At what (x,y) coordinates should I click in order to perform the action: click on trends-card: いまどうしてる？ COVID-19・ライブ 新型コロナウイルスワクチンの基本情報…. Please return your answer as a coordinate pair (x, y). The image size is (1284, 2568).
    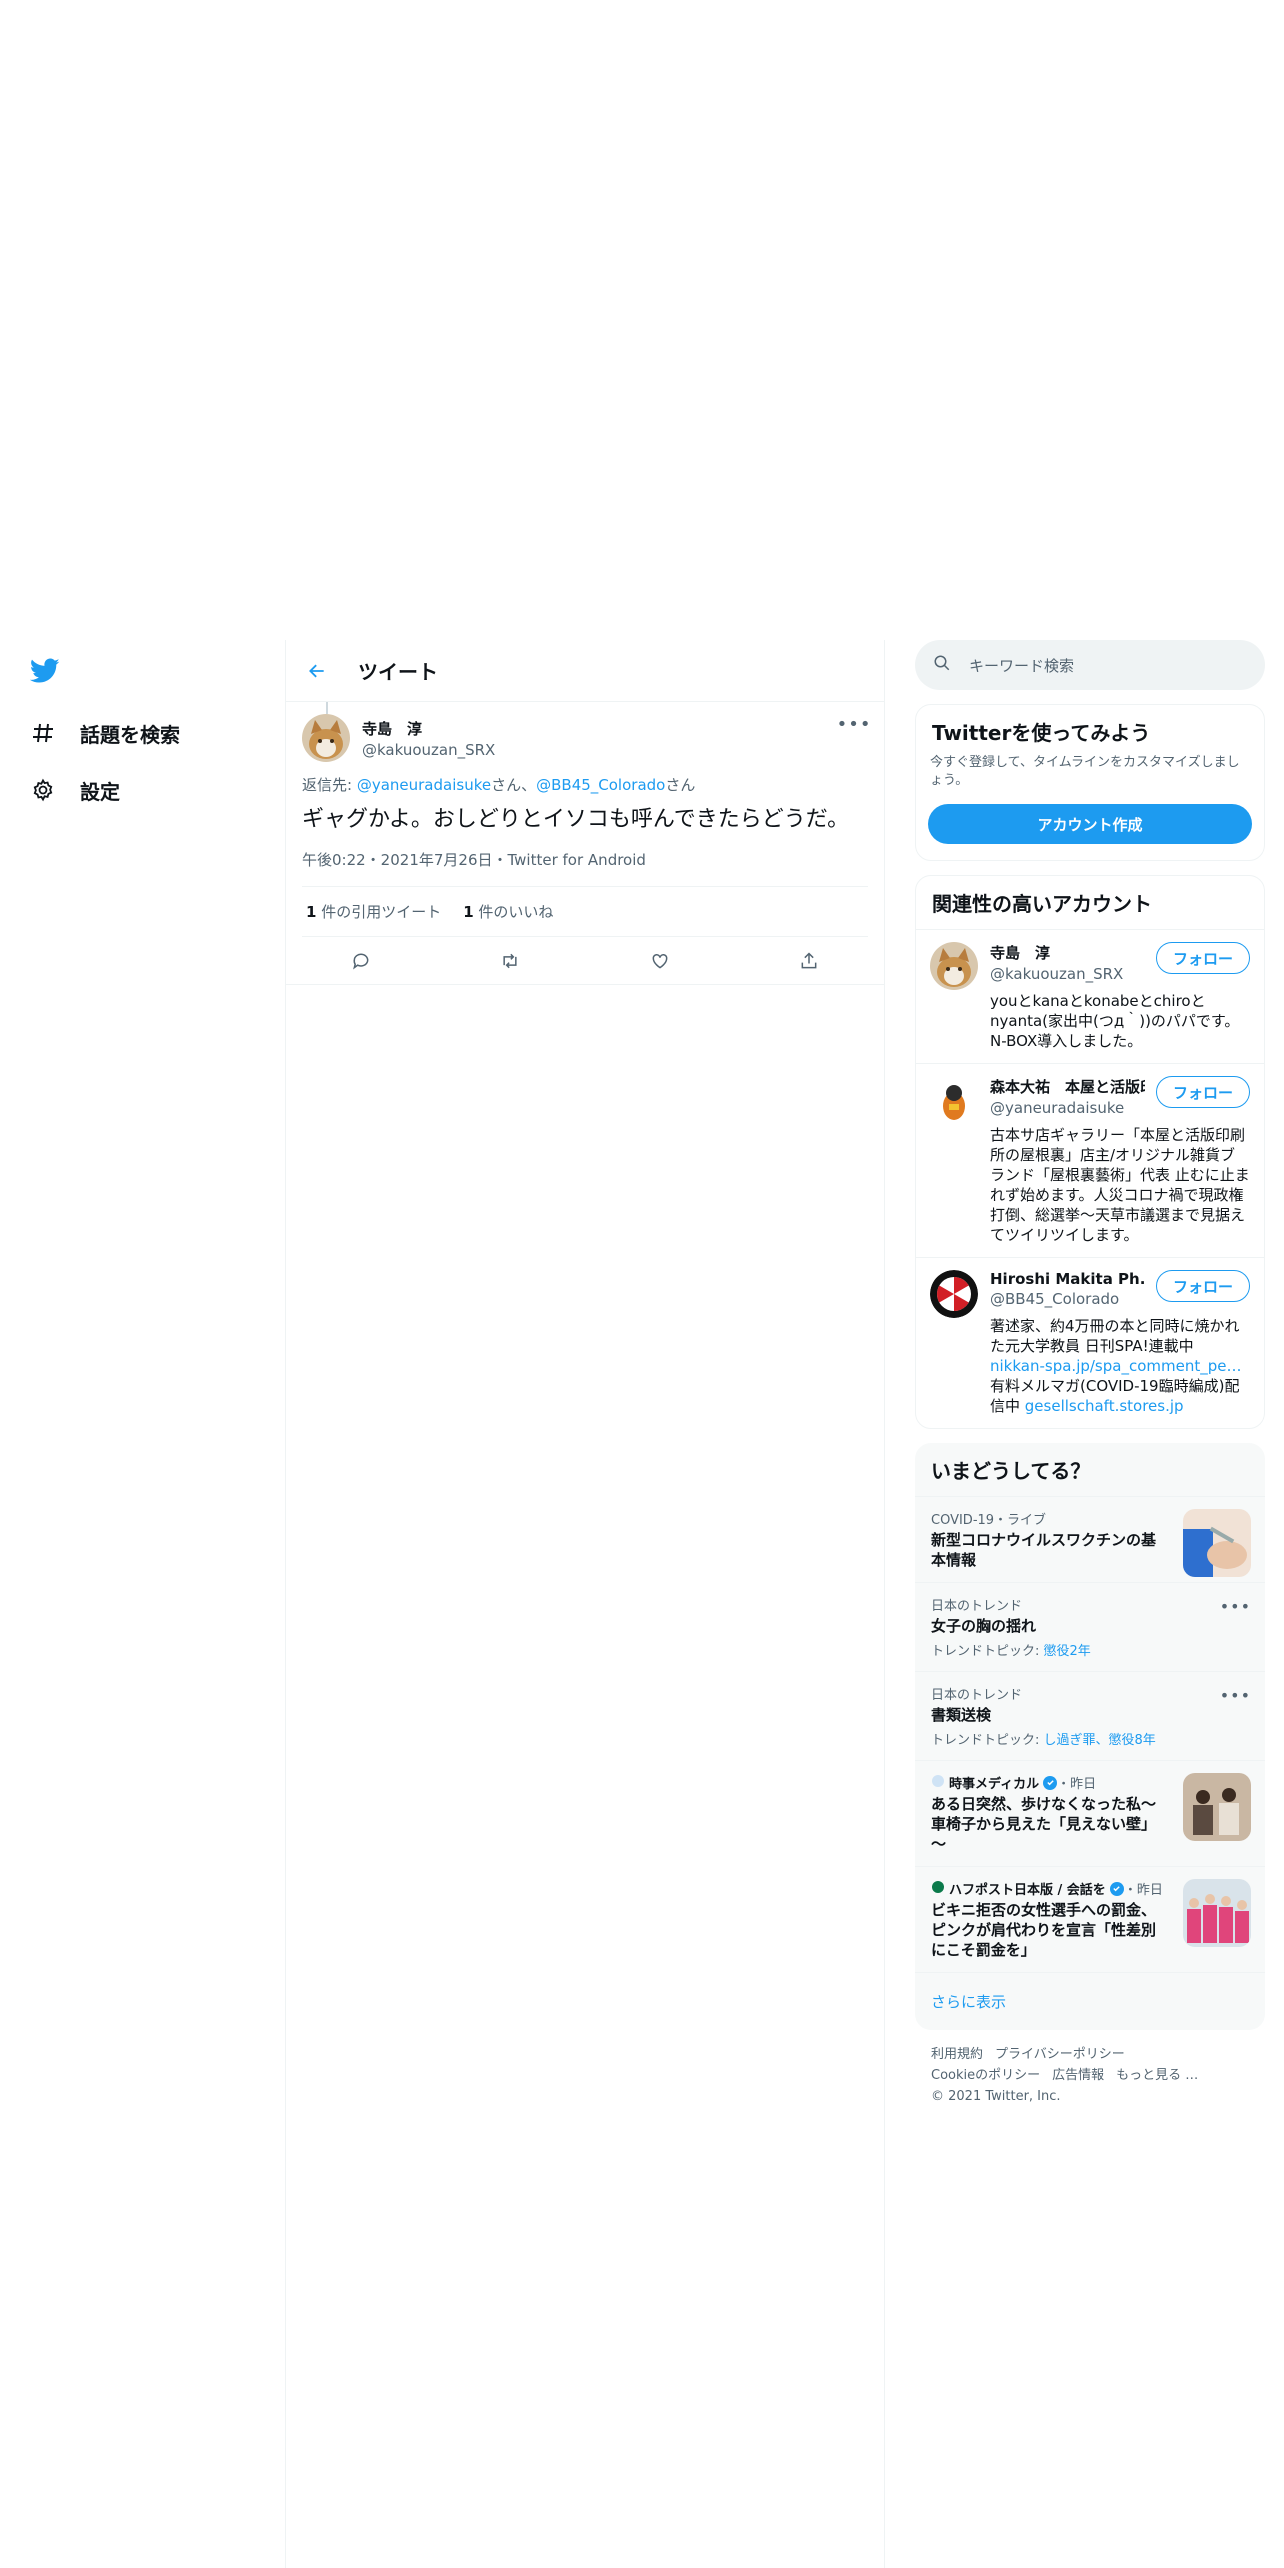
    Looking at the image, I should click on (1090, 1736).